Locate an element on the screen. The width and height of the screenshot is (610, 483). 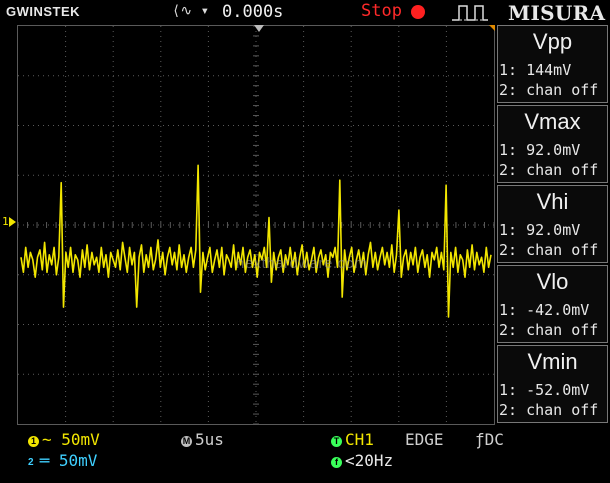
measure-vhi: Vhi 1: 92.0mV 2: chan off is located at coordinates (552, 224).